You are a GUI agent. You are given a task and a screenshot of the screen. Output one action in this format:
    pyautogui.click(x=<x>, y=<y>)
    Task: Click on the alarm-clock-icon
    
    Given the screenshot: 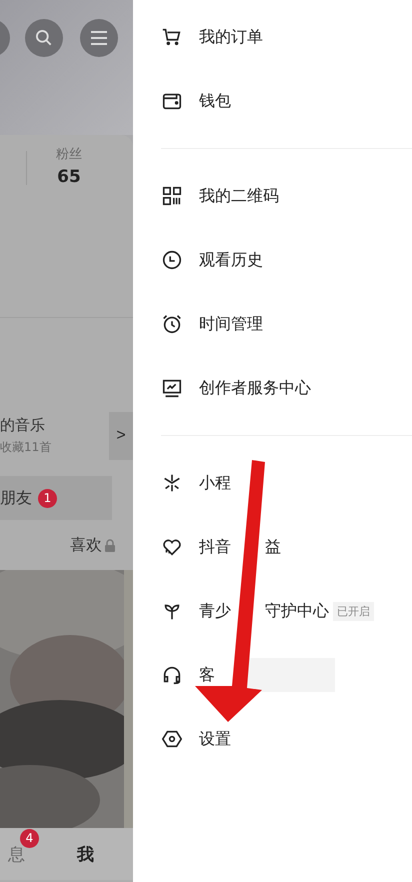 What is the action you would take?
    pyautogui.click(x=172, y=324)
    